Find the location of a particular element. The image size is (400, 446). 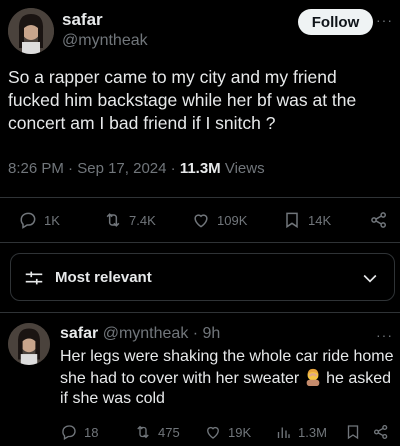

follow-button: Follow is located at coordinates (335, 22).